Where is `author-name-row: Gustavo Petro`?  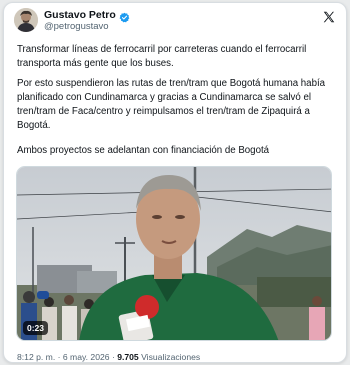 author-name-row: Gustavo Petro is located at coordinates (87, 15).